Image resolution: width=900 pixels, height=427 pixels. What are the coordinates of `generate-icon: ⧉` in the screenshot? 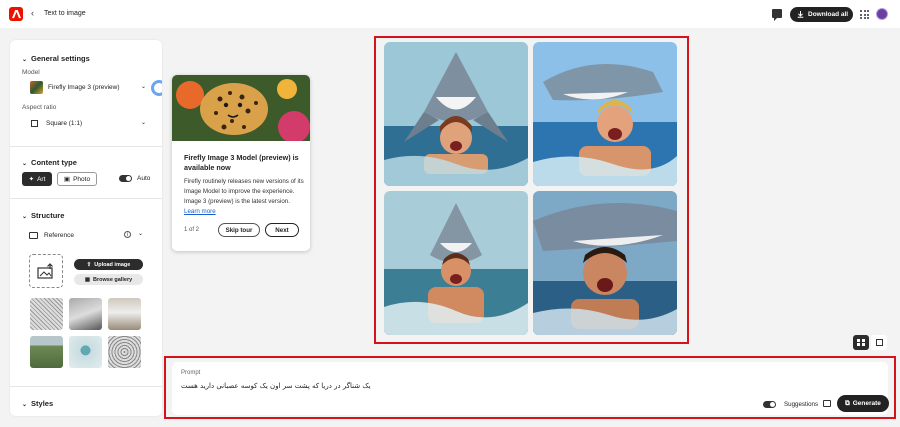 It's located at (847, 403).